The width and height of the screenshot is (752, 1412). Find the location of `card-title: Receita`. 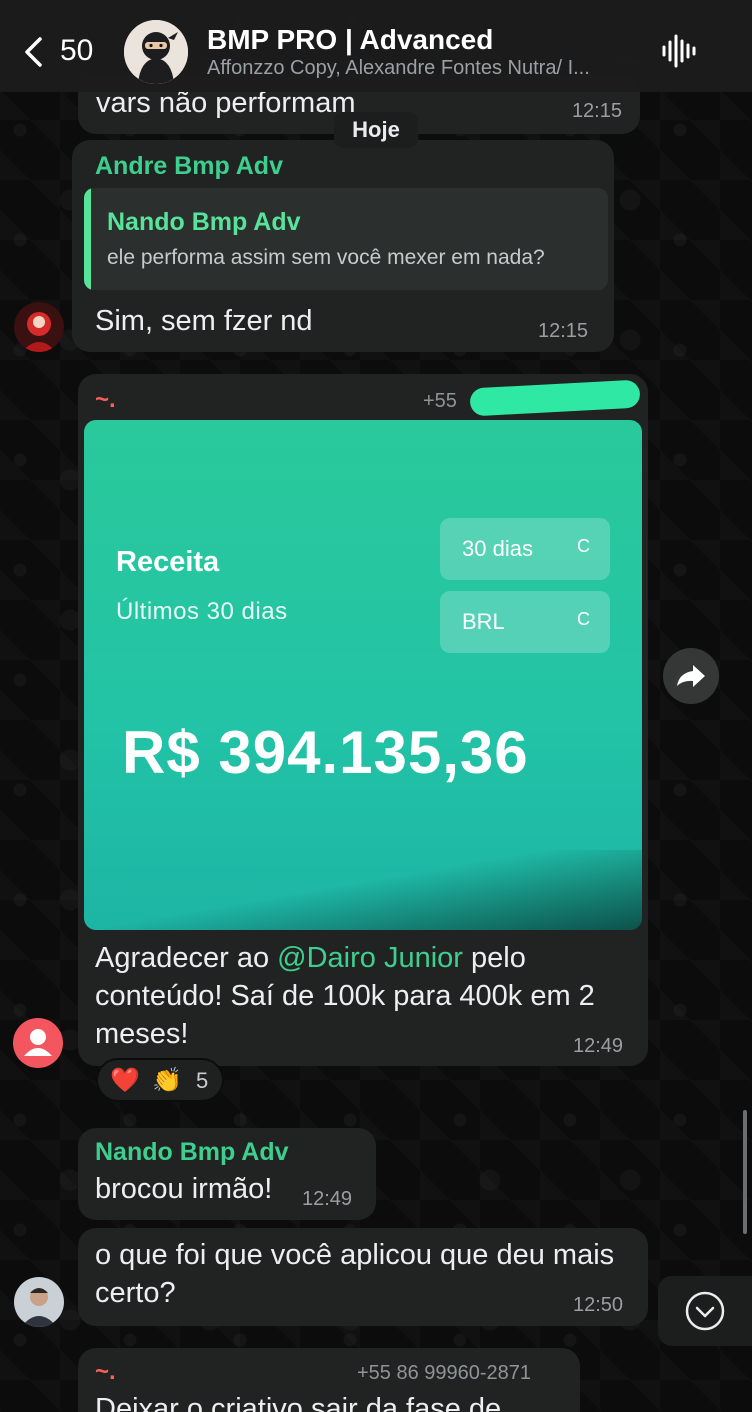

card-title: Receita is located at coordinates (168, 562).